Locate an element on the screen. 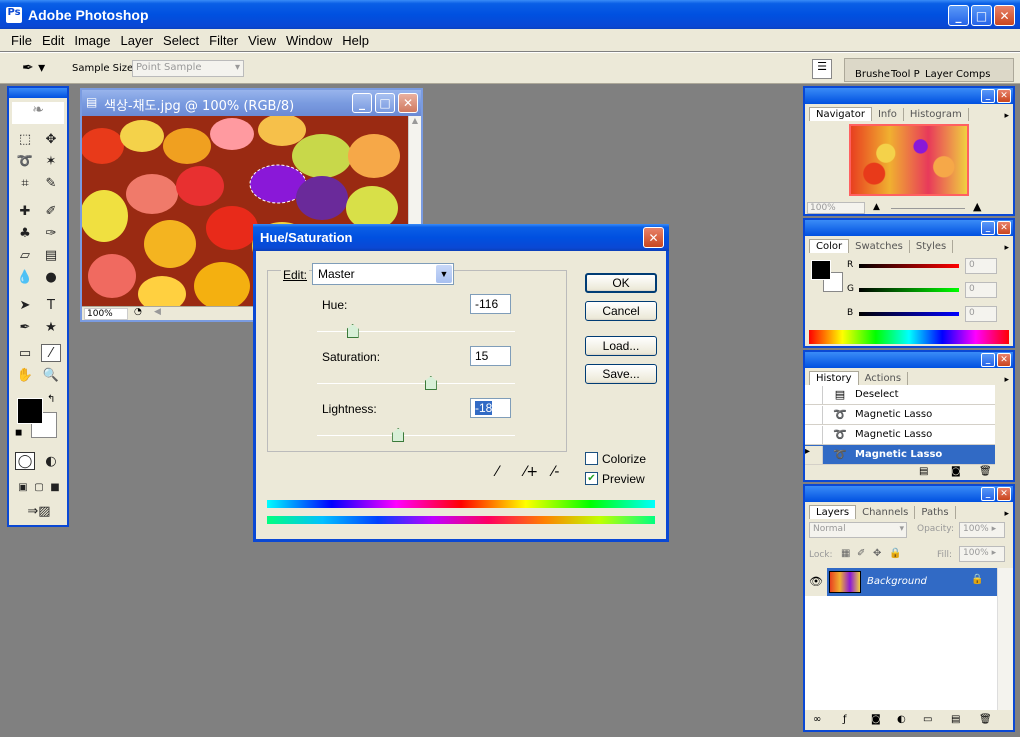  notes-tool-icon: ▭ is located at coordinates (25, 353).